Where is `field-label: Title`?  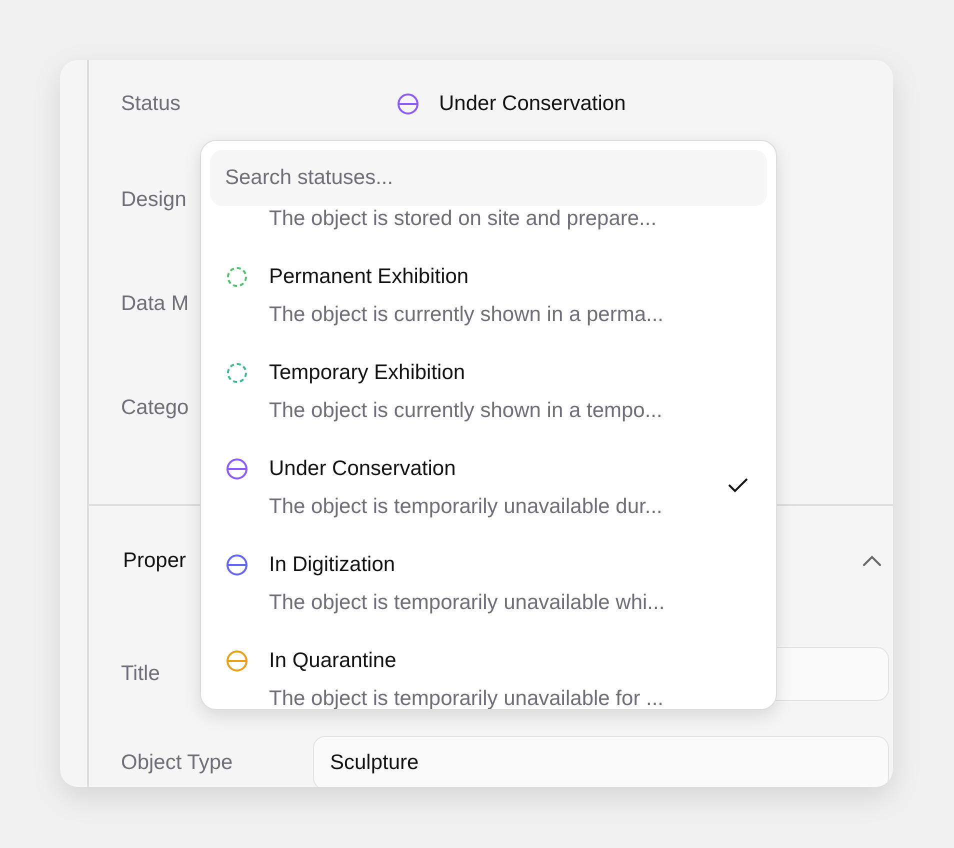 field-label: Title is located at coordinates (140, 674).